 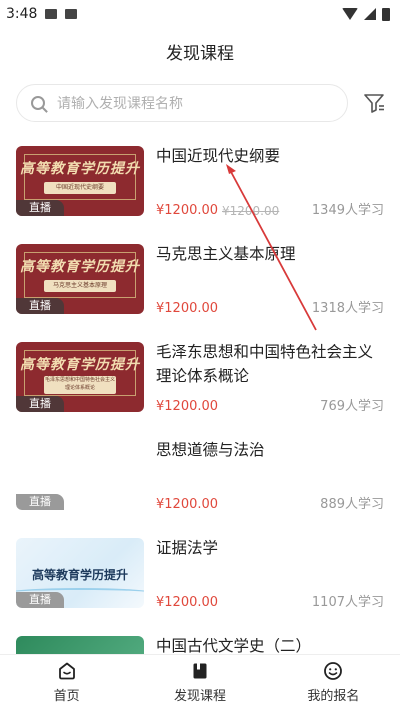 I want to click on tab-home: 首页, so click(x=66, y=682).